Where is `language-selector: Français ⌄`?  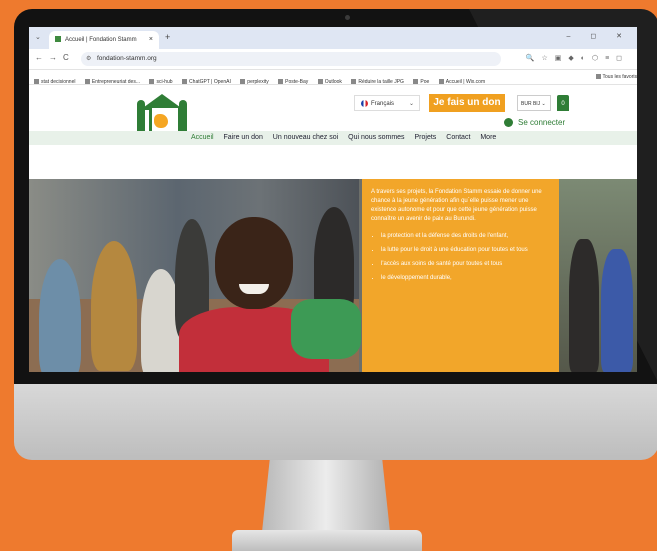 language-selector: Français ⌄ is located at coordinates (387, 103).